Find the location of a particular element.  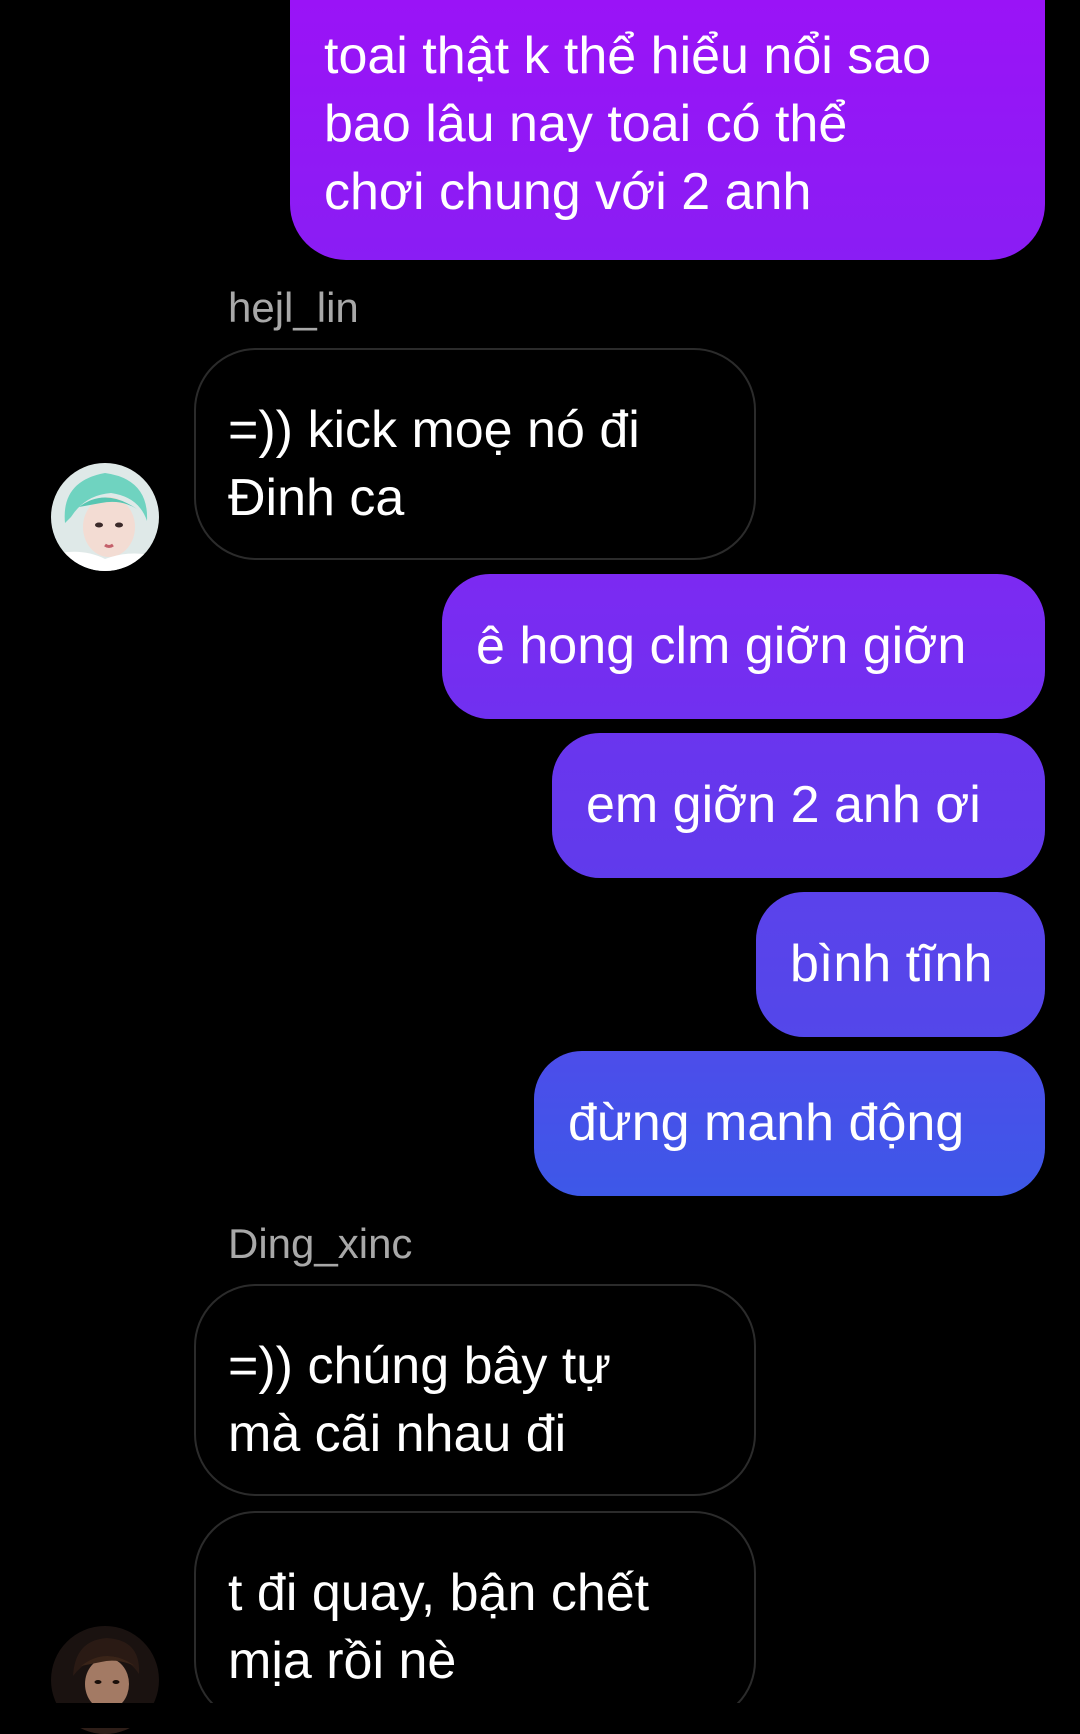

avatar is located at coordinates (105, 517).